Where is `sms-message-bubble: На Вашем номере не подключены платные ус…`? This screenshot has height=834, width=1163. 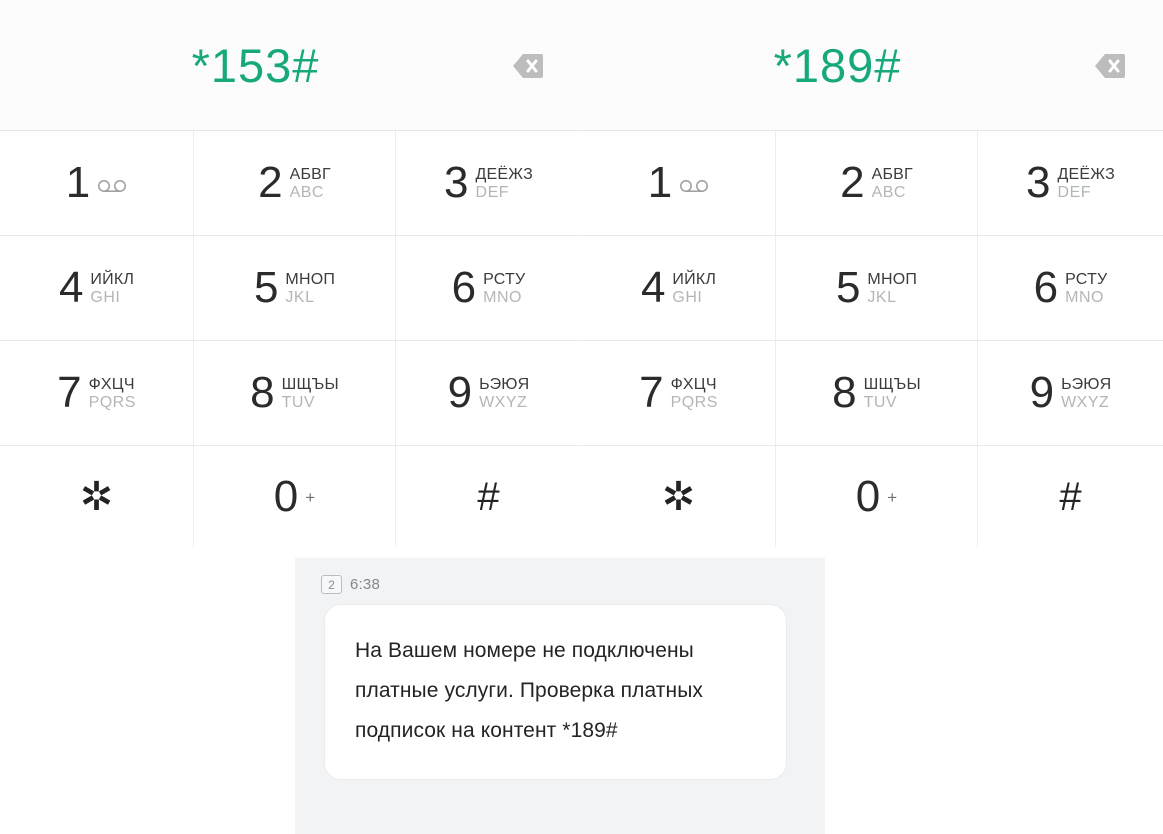 sms-message-bubble: На Вашем номере не подключены платные ус… is located at coordinates (555, 692).